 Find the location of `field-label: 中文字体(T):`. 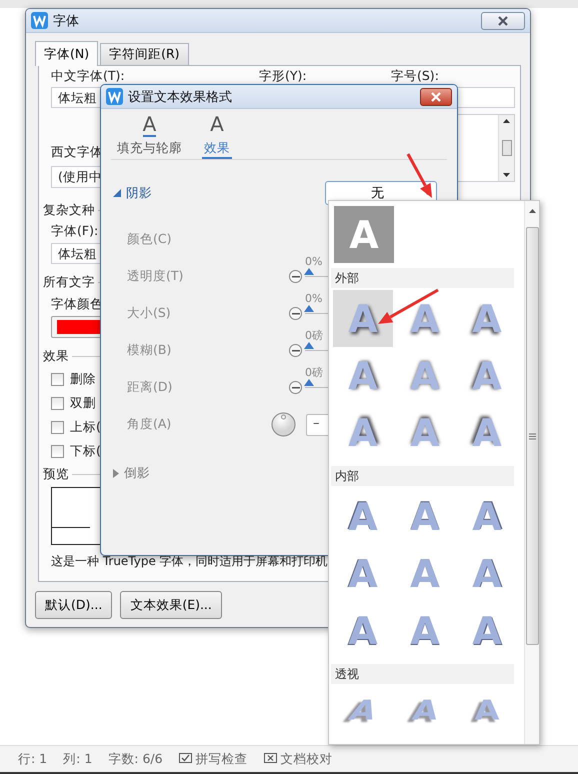

field-label: 中文字体(T): is located at coordinates (88, 76).